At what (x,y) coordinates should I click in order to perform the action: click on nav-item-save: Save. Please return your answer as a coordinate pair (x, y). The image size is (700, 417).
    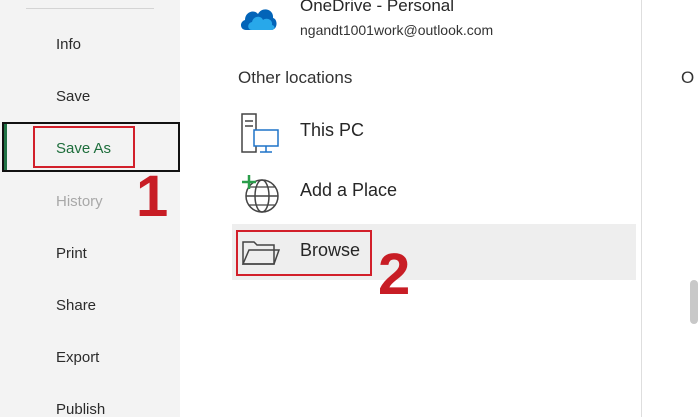
    Looking at the image, I should click on (73, 96).